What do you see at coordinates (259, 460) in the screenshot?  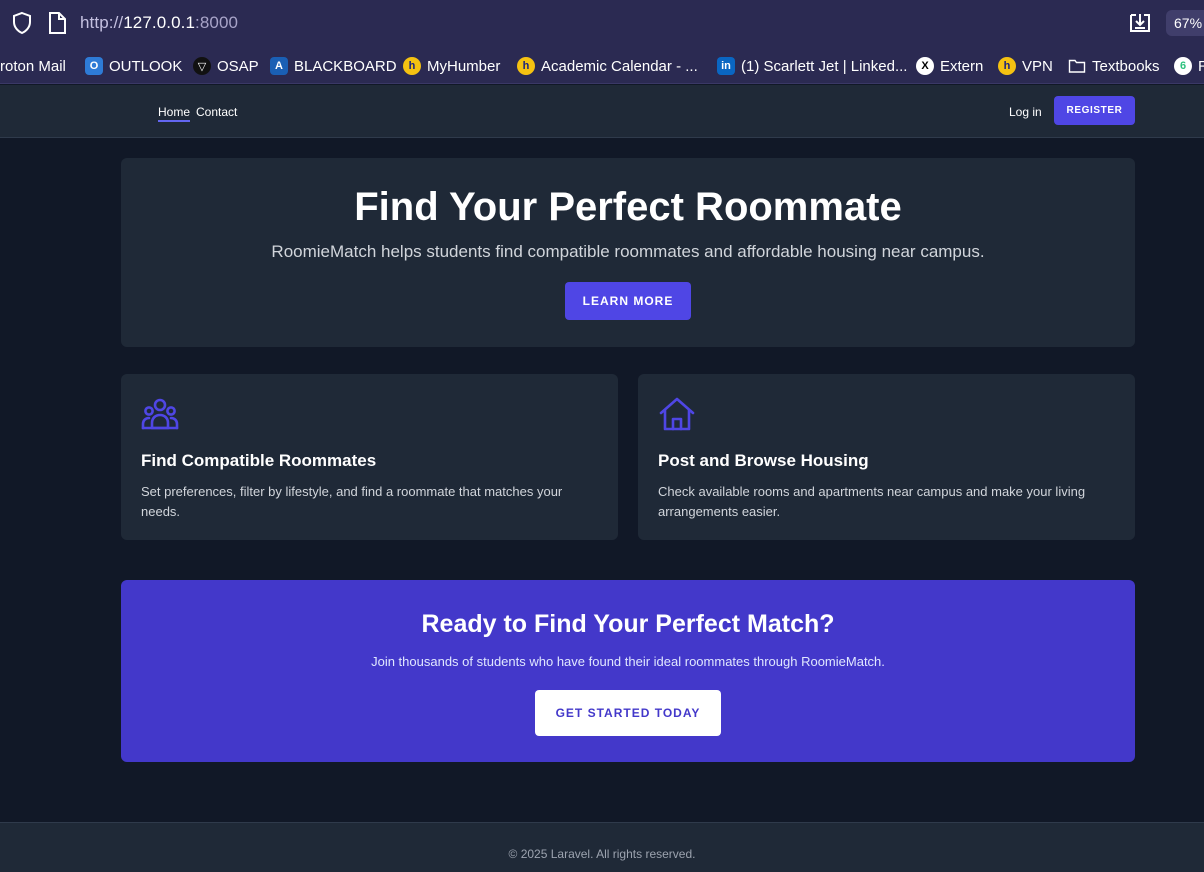 I see `feature-title: Find Compatible Roommates` at bounding box center [259, 460].